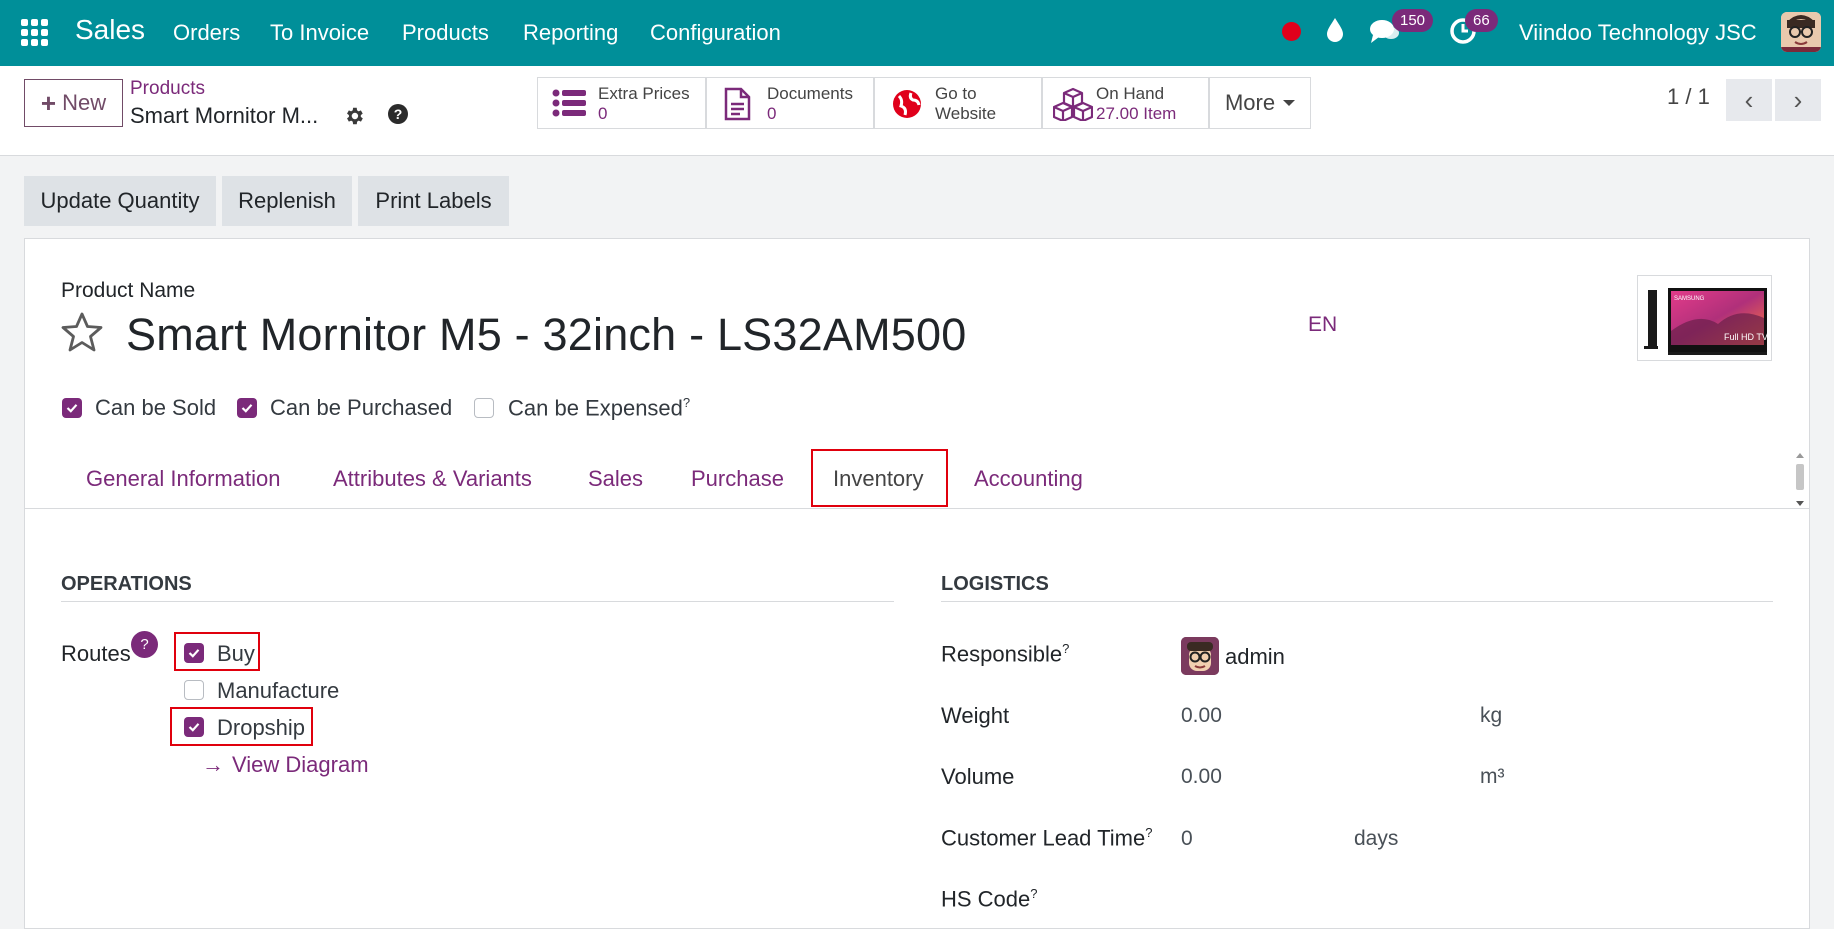 The image size is (1834, 929). I want to click on can-be-purchased-checkbox, so click(247, 408).